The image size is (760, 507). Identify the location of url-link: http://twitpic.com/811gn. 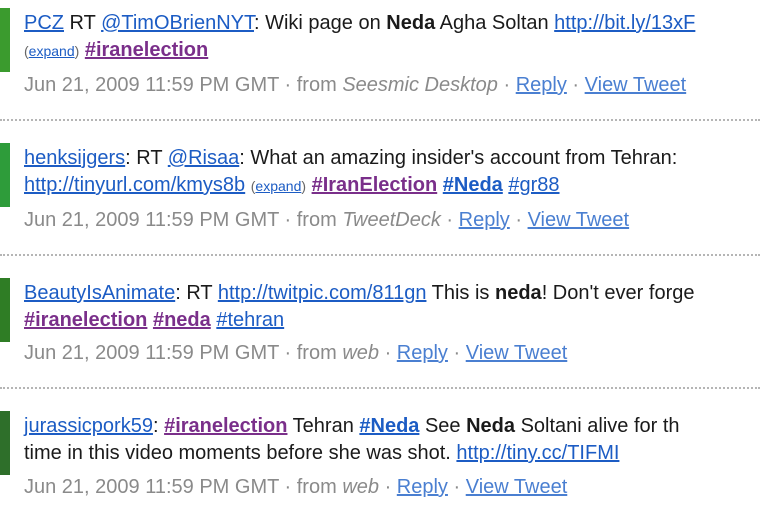
(322, 293).